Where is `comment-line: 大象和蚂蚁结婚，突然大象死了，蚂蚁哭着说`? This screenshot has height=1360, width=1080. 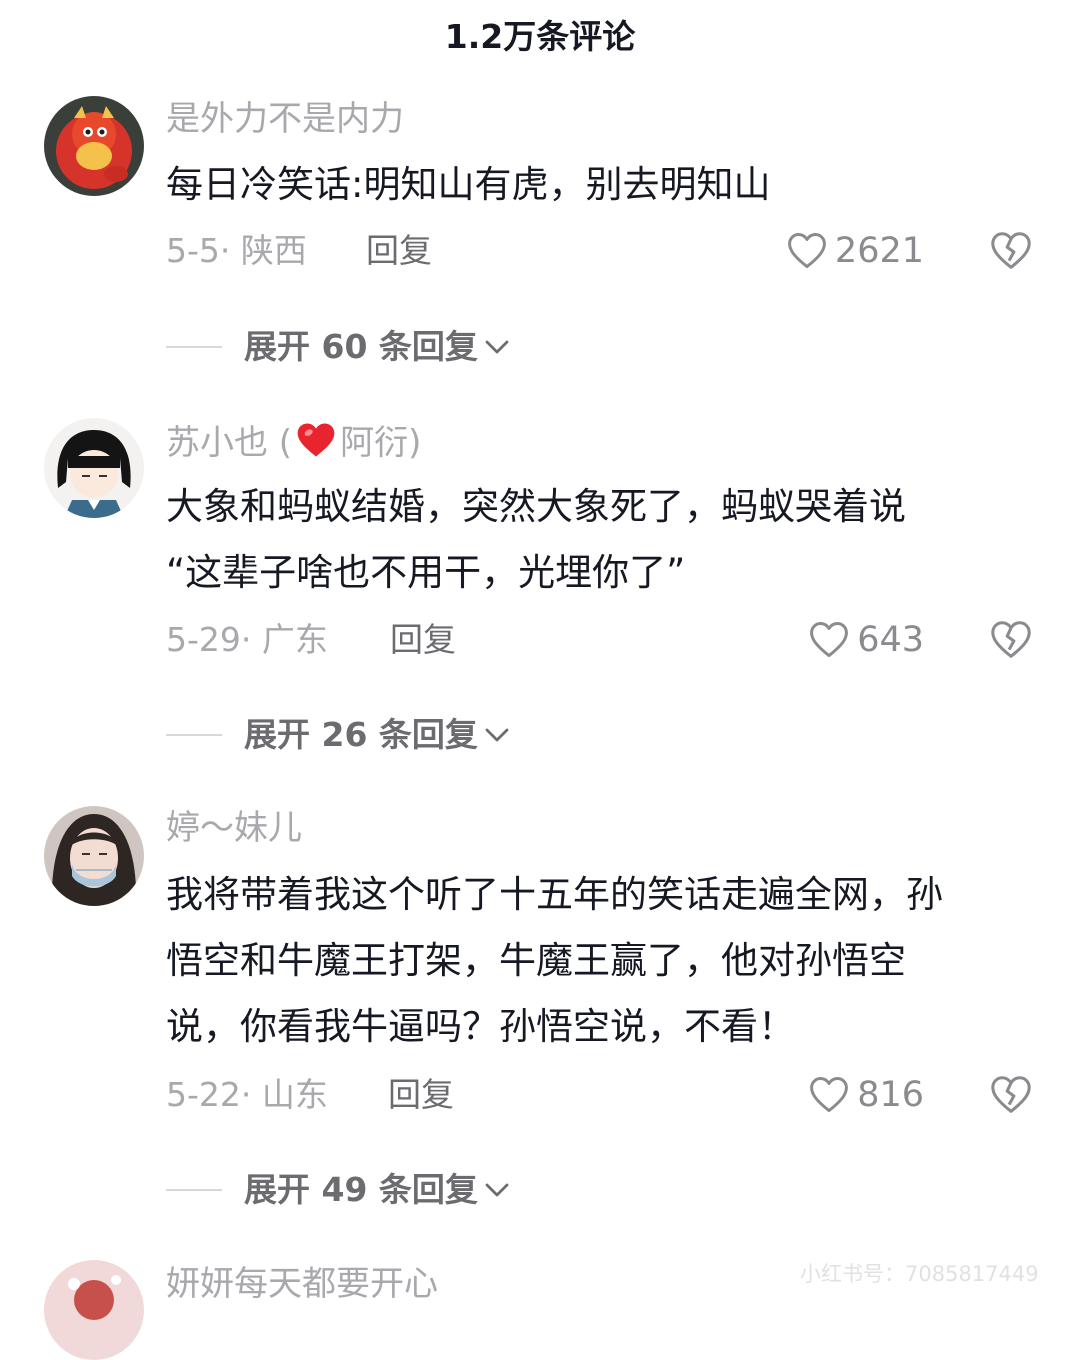 comment-line: 大象和蚂蚁结婚，突然大象死了，蚂蚁哭着说 is located at coordinates (536, 506).